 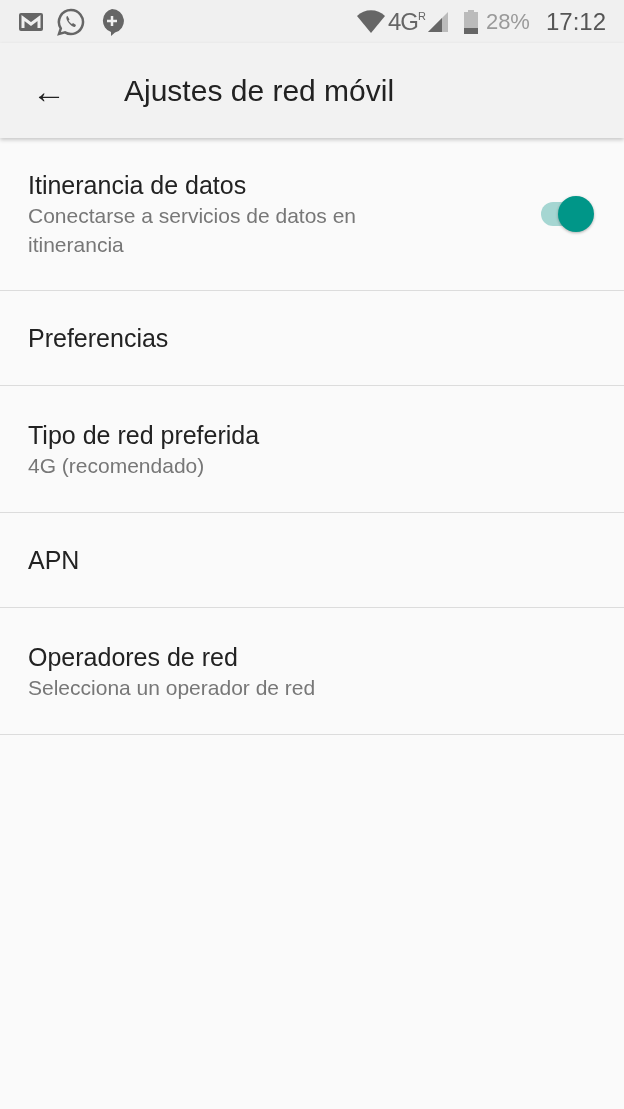 What do you see at coordinates (312, 338) in the screenshot?
I see `settings-item: Preferencias` at bounding box center [312, 338].